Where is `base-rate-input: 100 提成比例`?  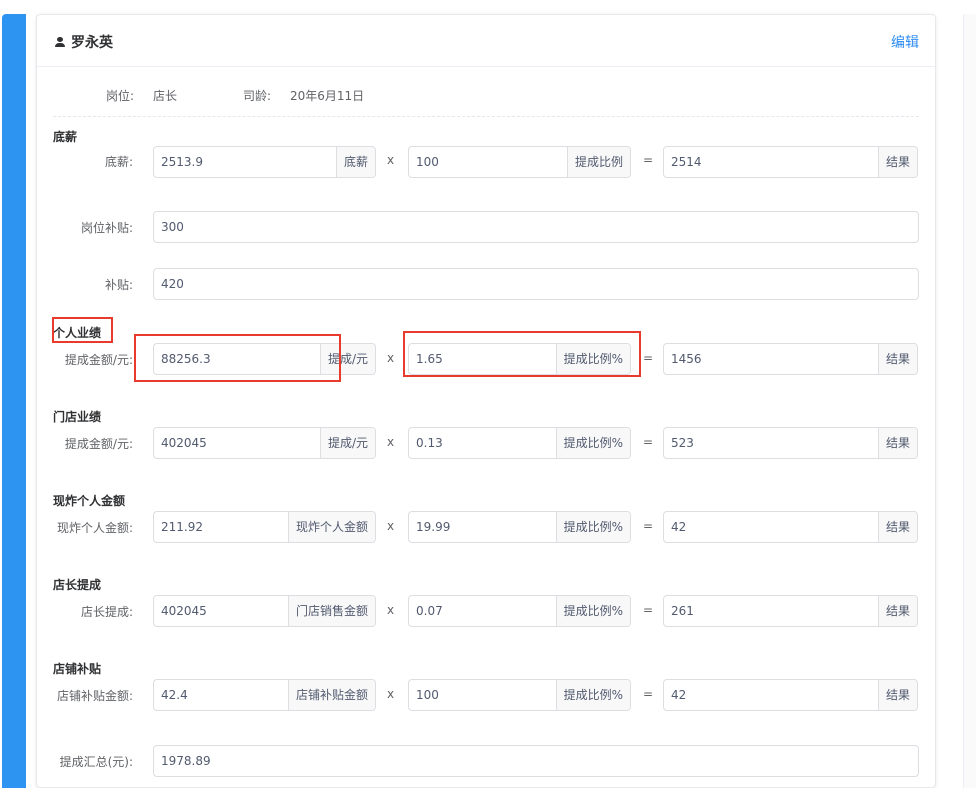 base-rate-input: 100 提成比例 is located at coordinates (519, 162).